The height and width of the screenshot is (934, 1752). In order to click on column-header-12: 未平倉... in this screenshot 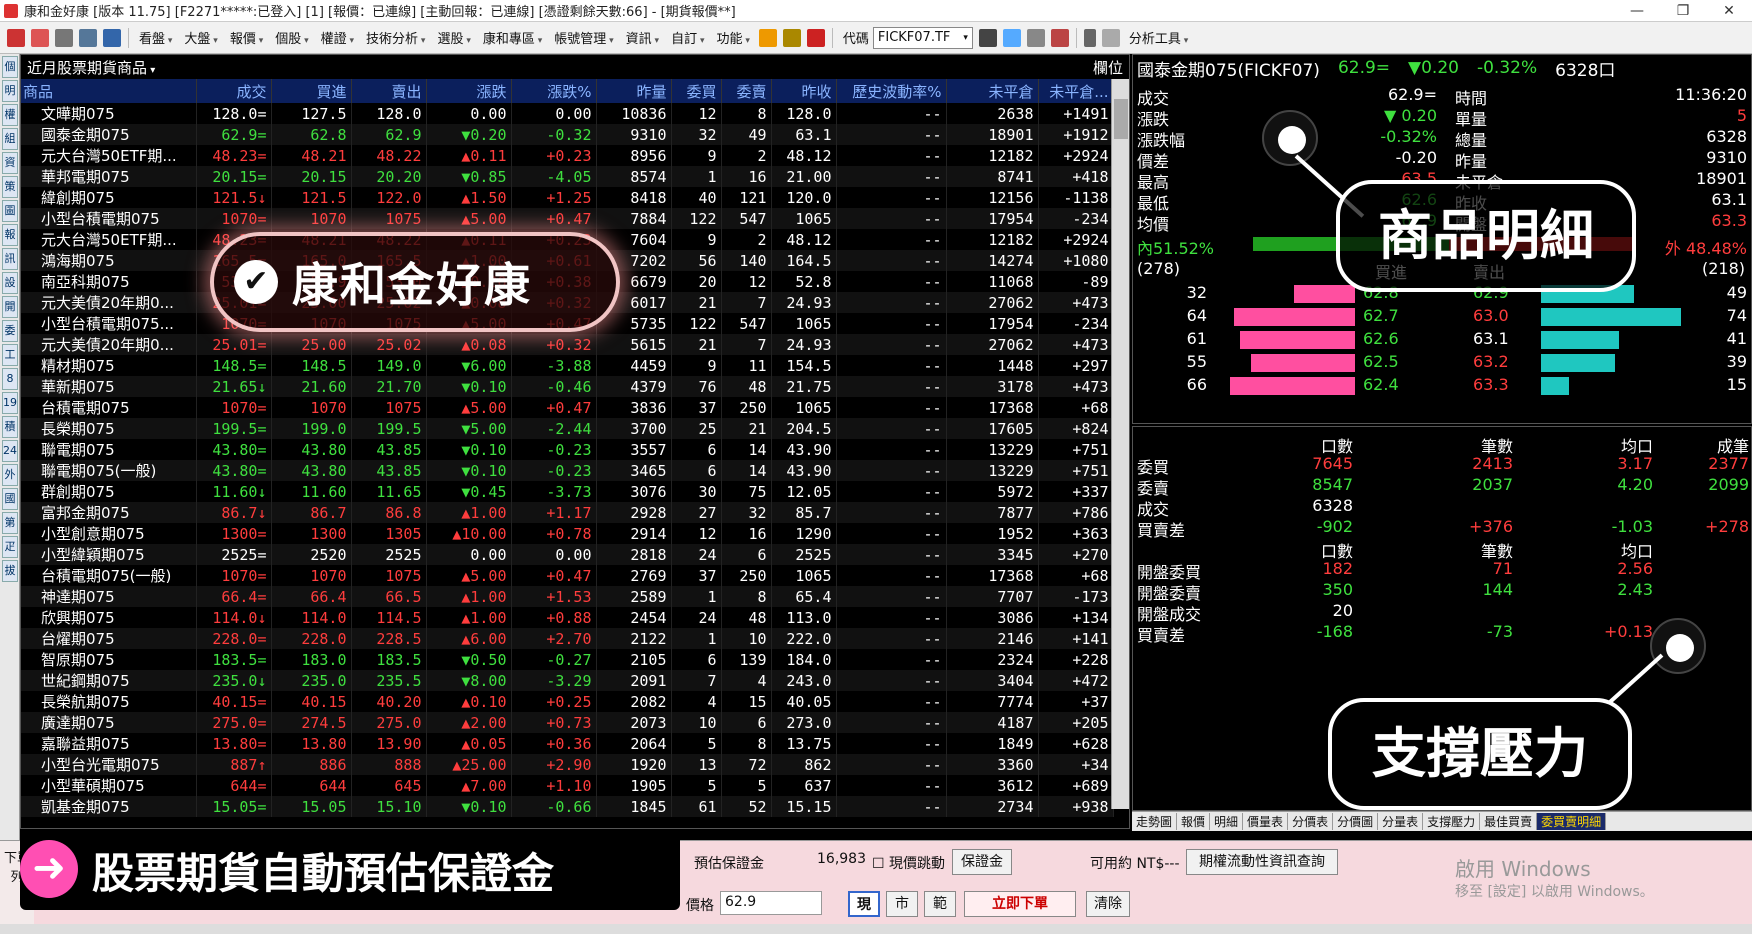, I will do `click(1076, 91)`.